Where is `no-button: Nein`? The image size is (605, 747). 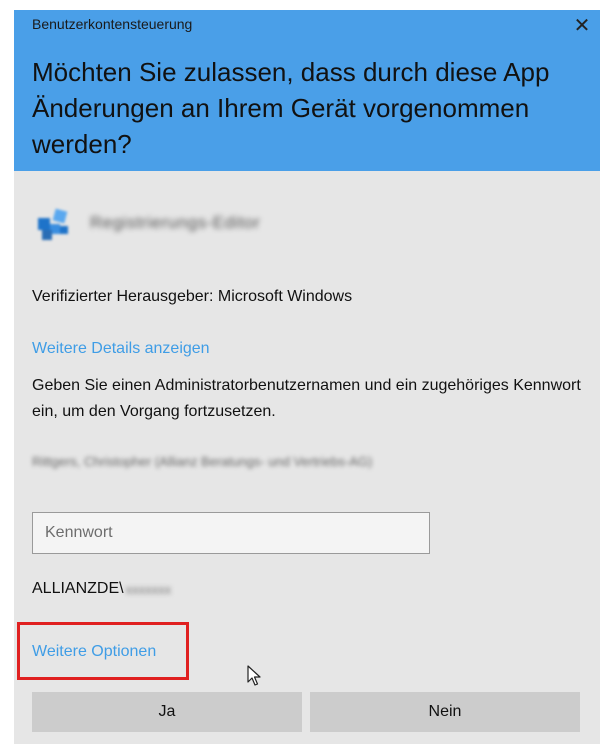
no-button: Nein is located at coordinates (445, 712).